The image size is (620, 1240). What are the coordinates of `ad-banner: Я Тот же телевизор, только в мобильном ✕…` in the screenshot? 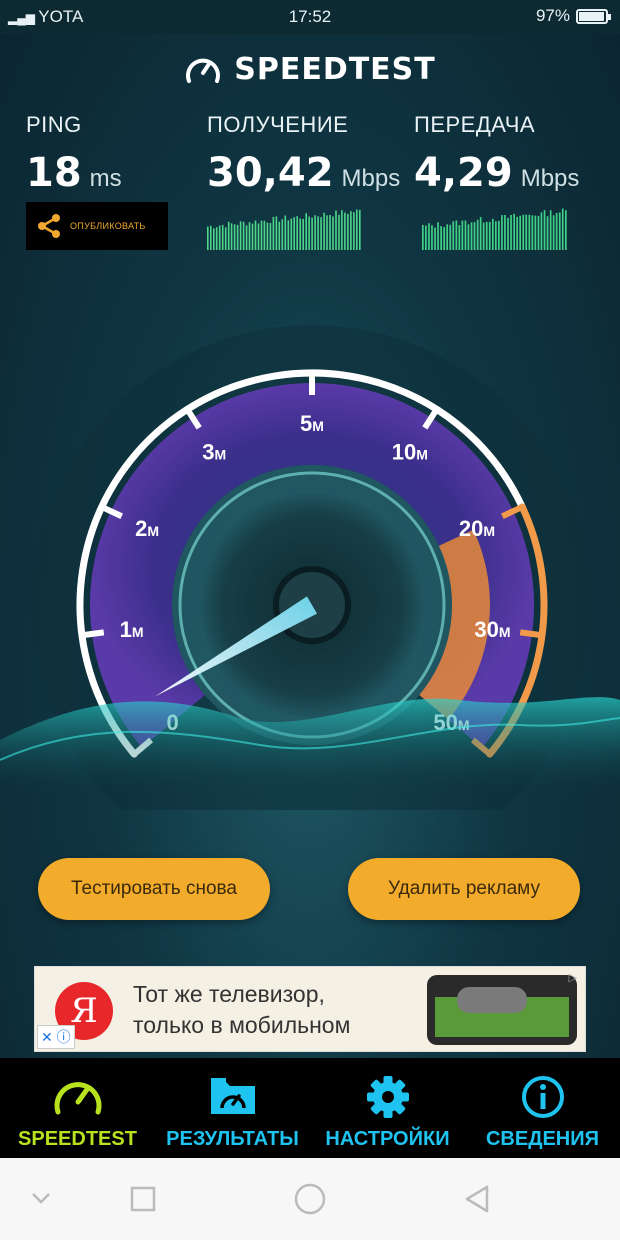 It's located at (310, 1009).